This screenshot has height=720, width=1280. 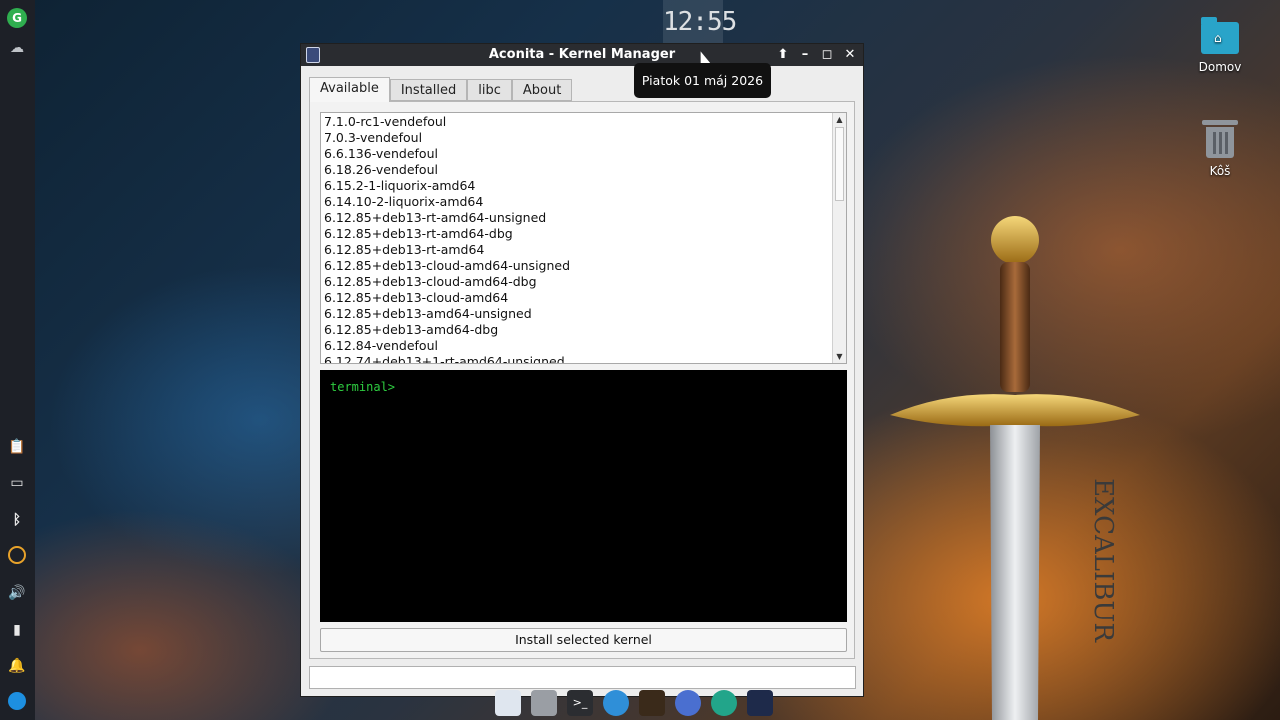 I want to click on tab-installed: Installed, so click(x=428, y=90).